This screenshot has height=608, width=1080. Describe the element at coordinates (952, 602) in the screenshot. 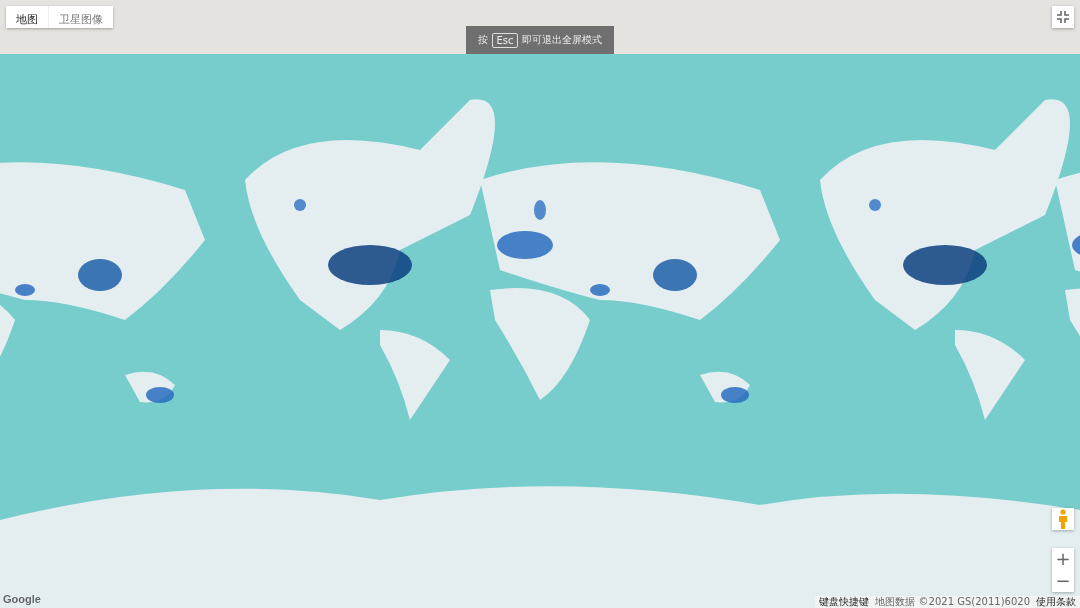

I see `map-data-text: 地图数据 ©2021 GS(2011)6020` at that location.